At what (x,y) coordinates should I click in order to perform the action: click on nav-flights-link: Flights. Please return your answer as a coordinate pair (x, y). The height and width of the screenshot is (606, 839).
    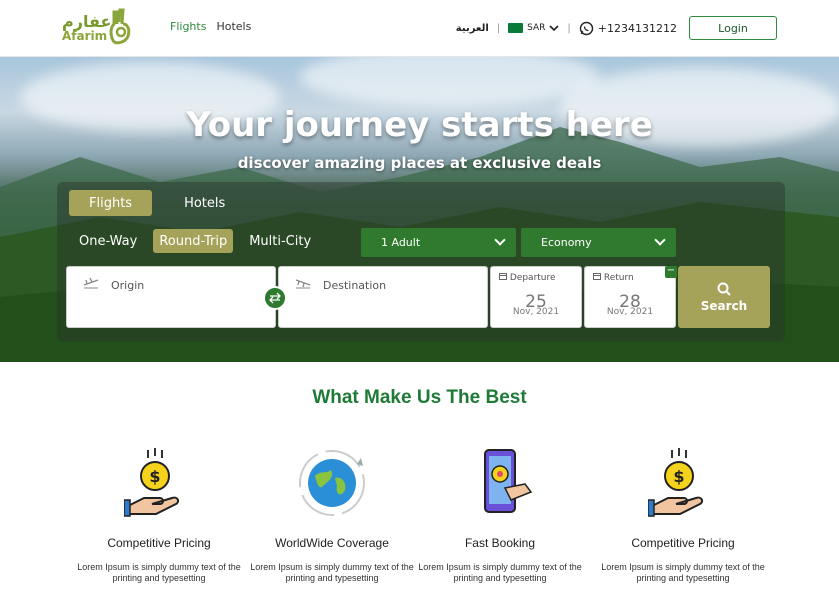
    Looking at the image, I should click on (188, 26).